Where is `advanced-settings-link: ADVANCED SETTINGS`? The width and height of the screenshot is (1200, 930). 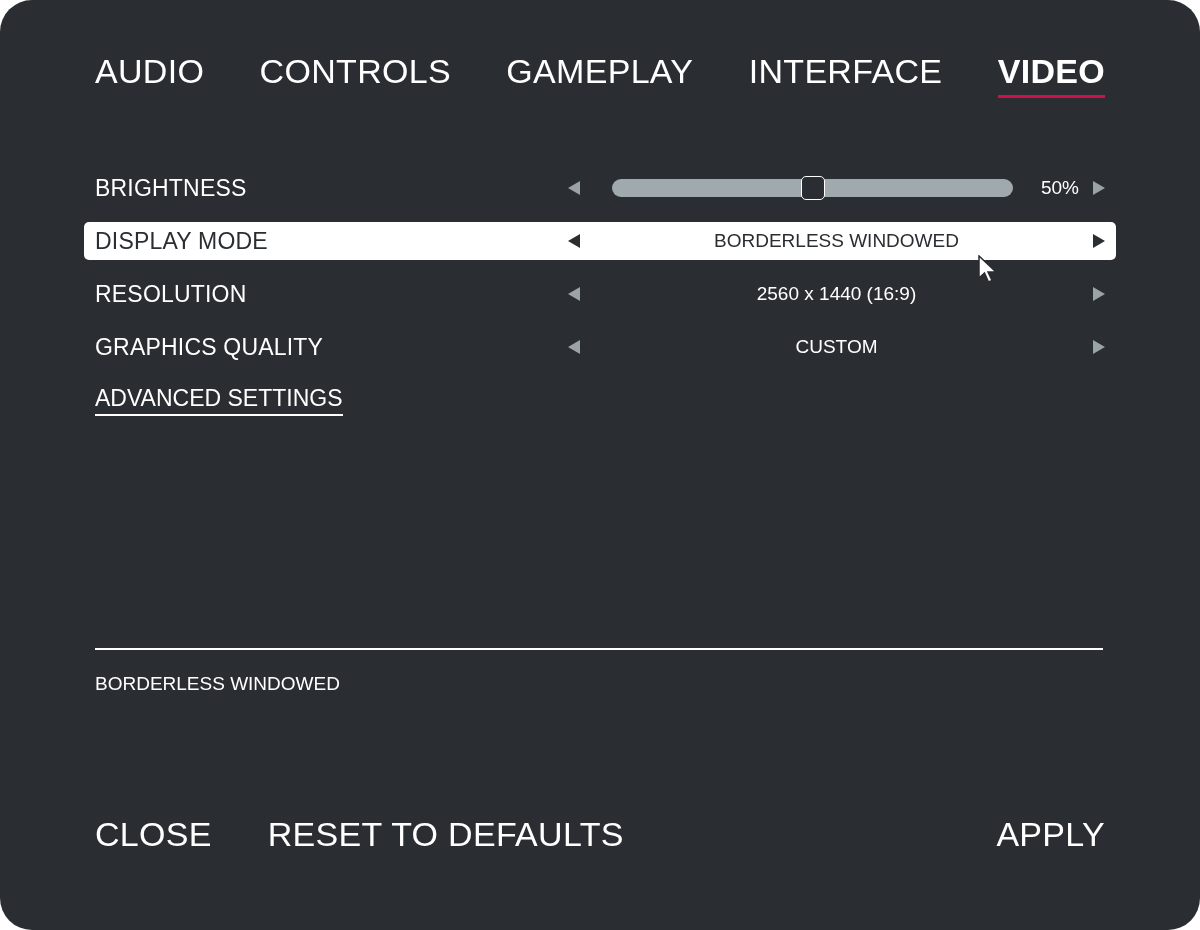 advanced-settings-link: ADVANCED SETTINGS is located at coordinates (219, 400).